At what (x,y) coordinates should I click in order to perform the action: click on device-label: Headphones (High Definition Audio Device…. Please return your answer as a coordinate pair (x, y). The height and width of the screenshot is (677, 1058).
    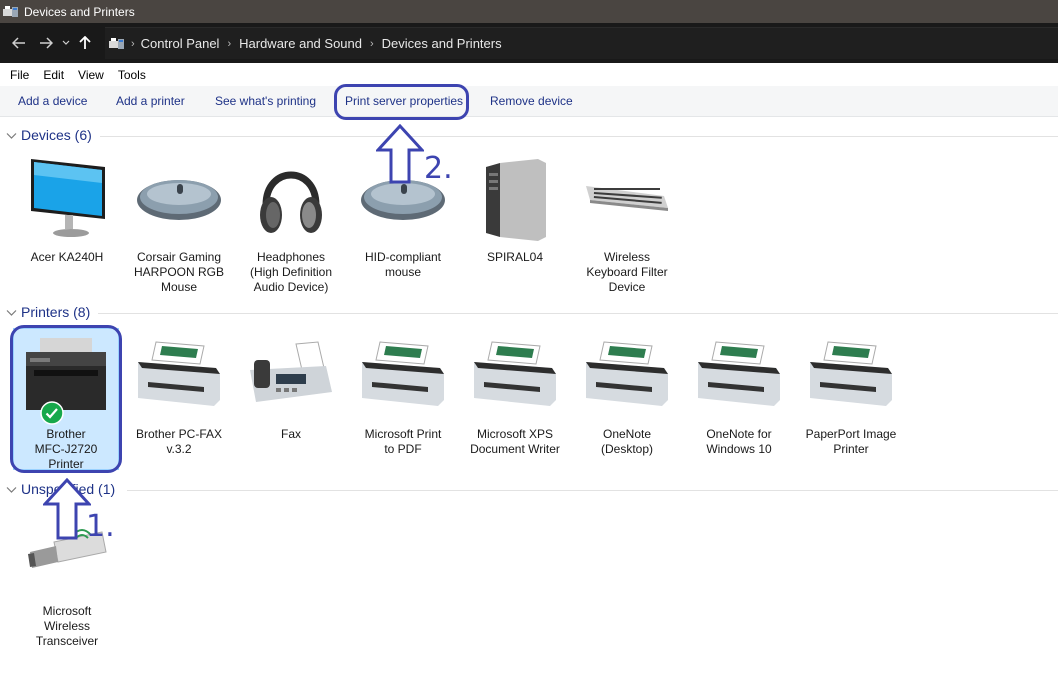
    Looking at the image, I should click on (291, 272).